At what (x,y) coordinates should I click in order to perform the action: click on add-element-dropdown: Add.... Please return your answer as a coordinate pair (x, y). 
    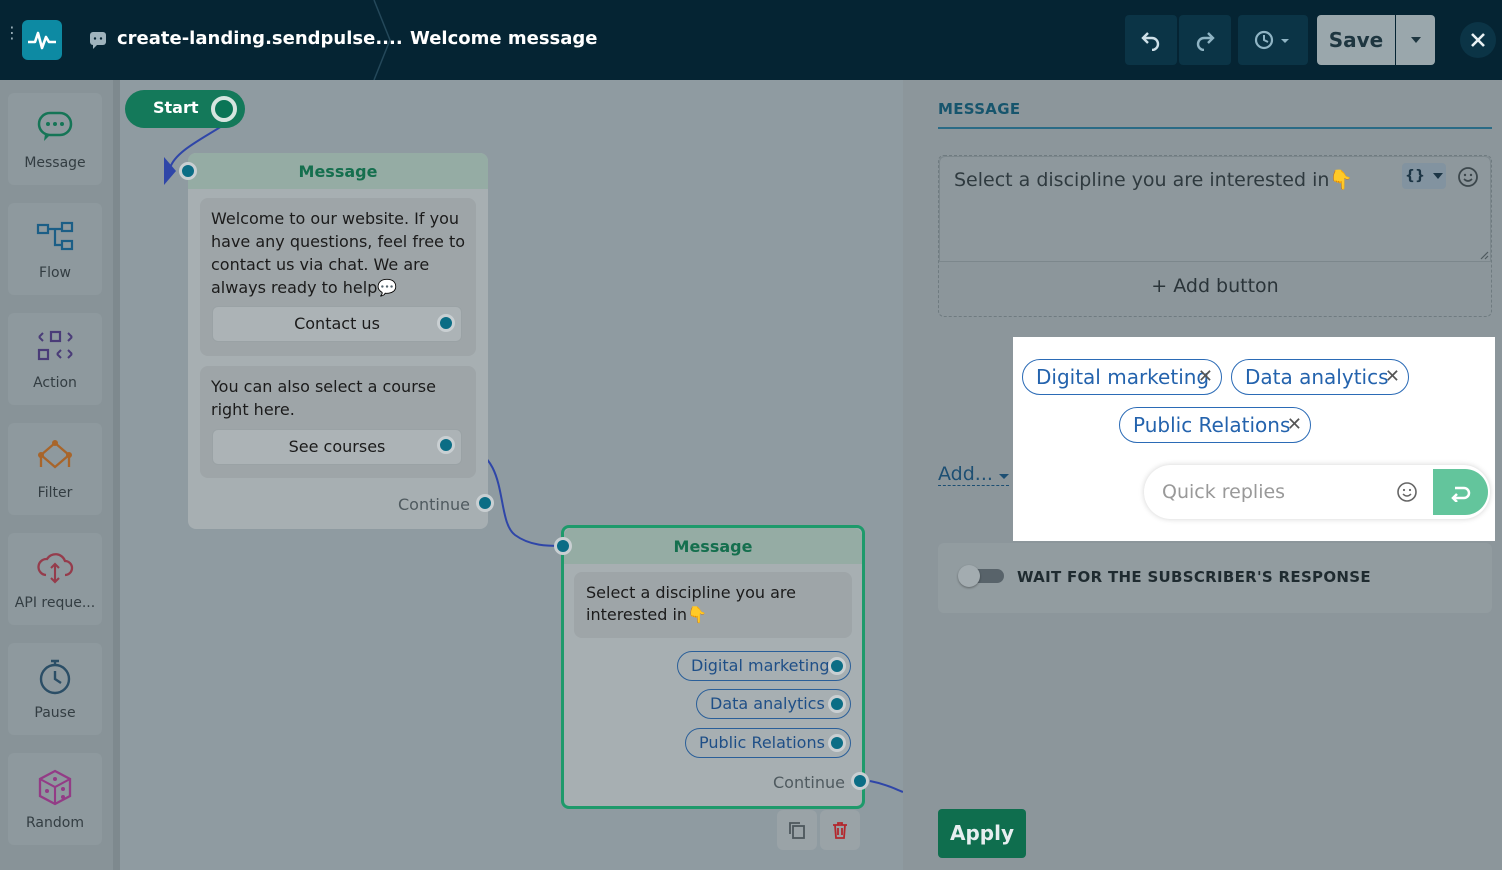
    Looking at the image, I should click on (973, 474).